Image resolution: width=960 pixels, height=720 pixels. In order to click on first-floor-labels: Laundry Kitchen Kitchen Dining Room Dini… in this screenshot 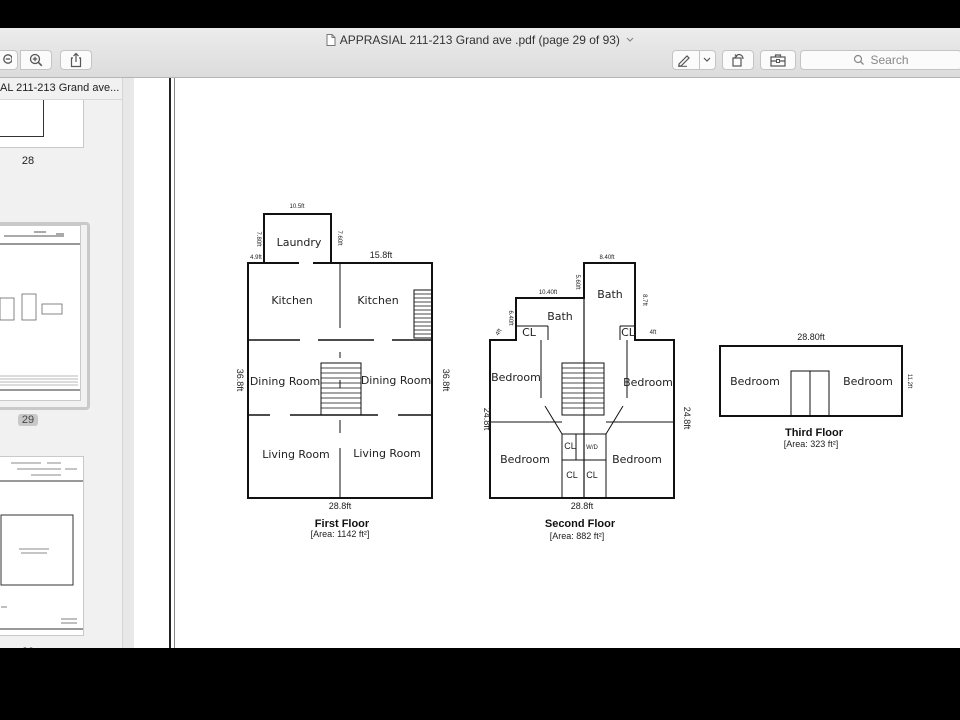, I will do `click(343, 371)`.